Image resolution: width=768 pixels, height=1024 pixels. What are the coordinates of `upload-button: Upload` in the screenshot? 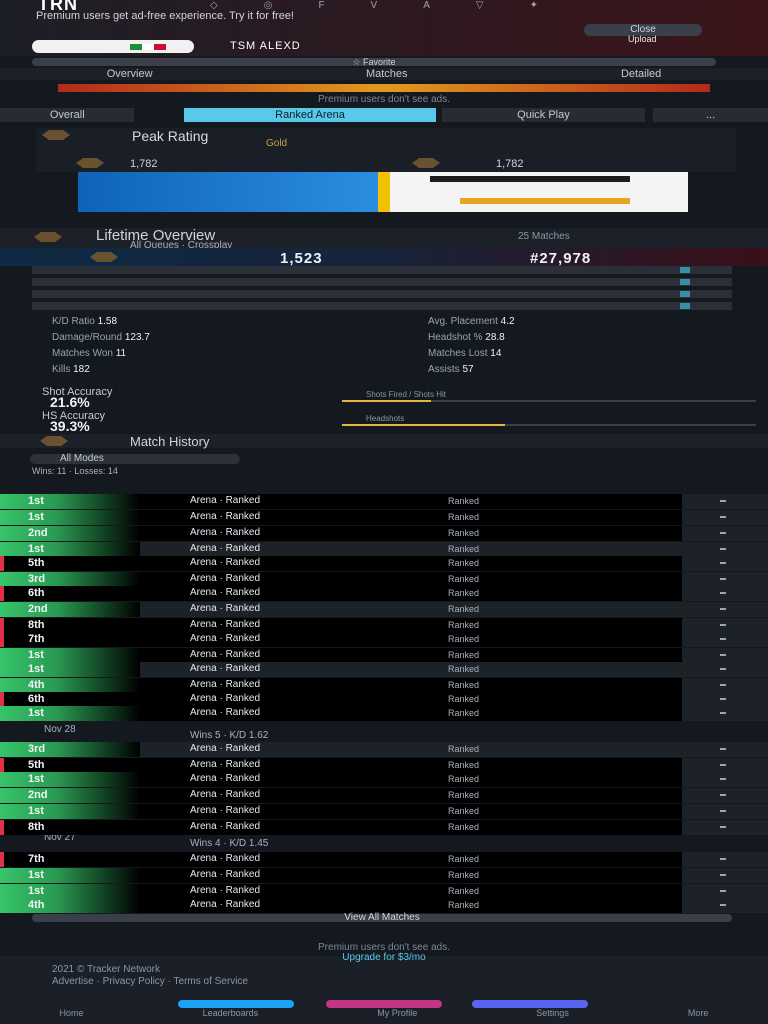 It's located at (642, 39).